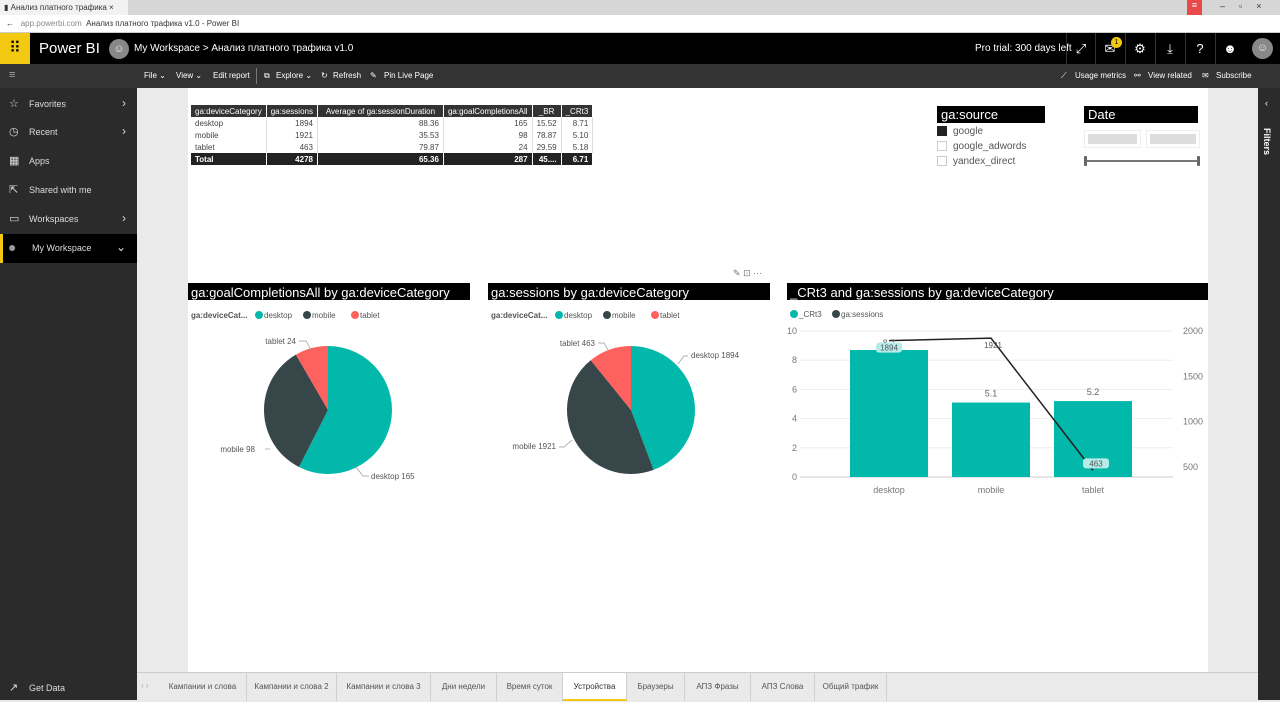 This screenshot has height=702, width=1280. I want to click on x-tick: tablet, so click(1093, 490).